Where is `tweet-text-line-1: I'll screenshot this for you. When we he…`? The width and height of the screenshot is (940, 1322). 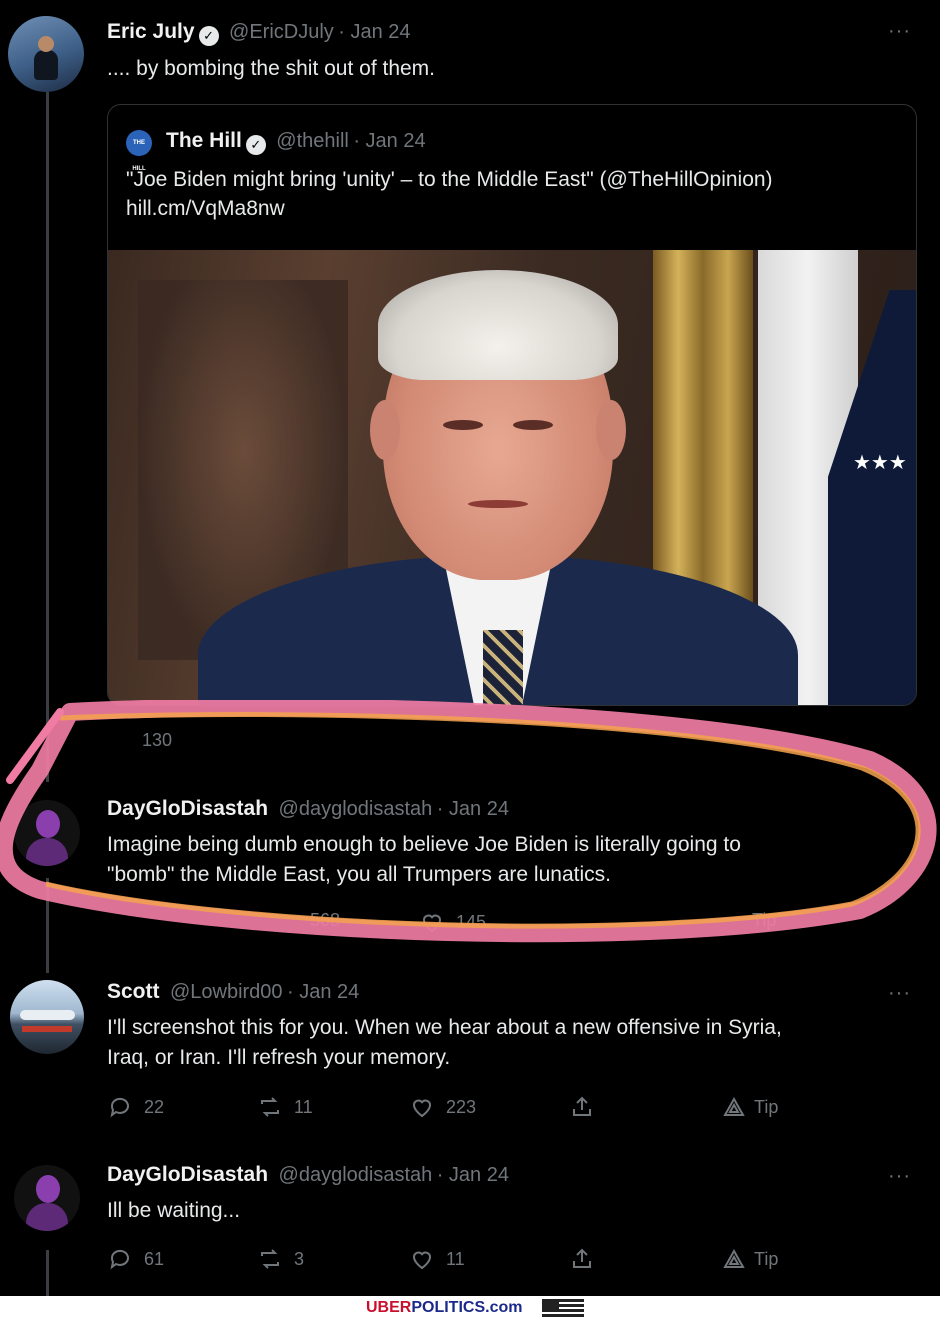 tweet-text-line-1: I'll screenshot this for you. When we he… is located at coordinates (444, 1027).